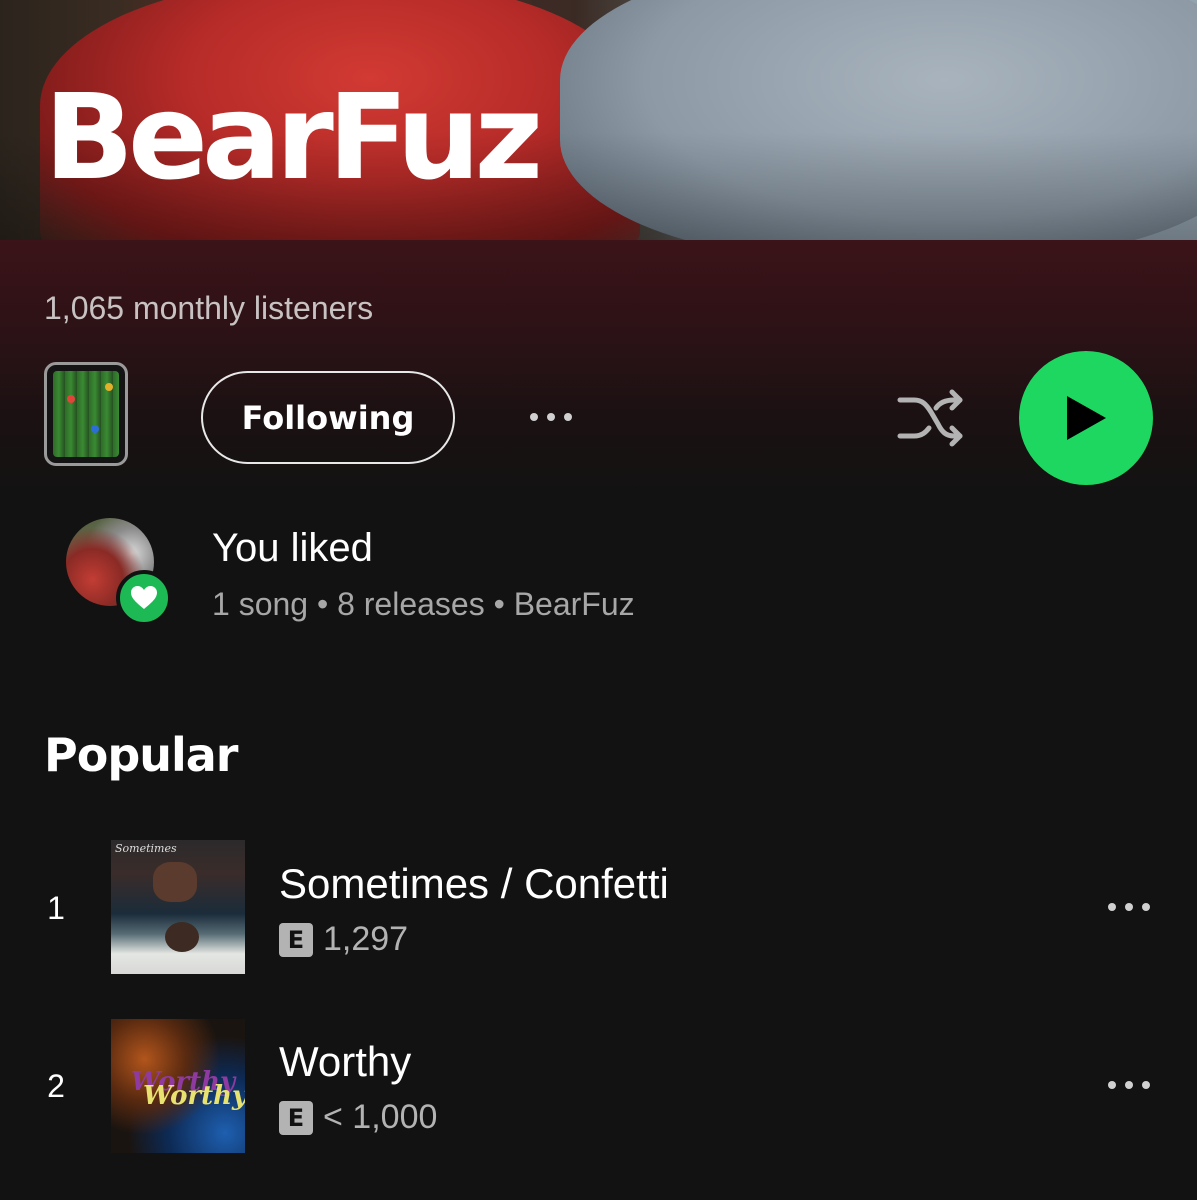 This screenshot has width=1197, height=1200. What do you see at coordinates (194, 1096) in the screenshot?
I see `cover-title-text: Worthy` at bounding box center [194, 1096].